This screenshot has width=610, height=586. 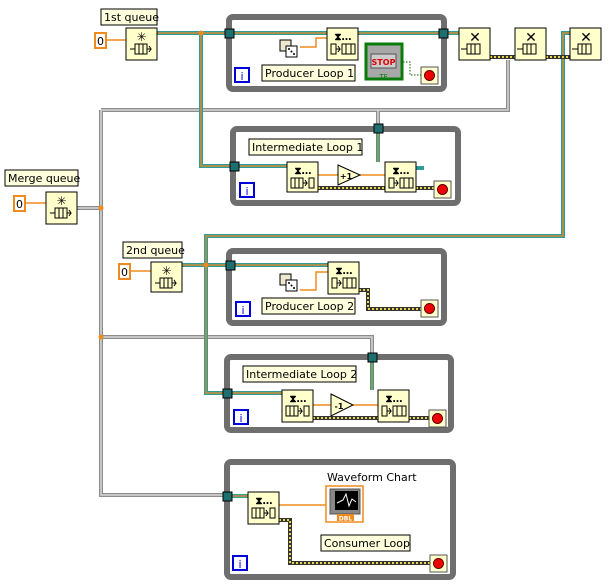 I want to click on consumer-loop: Waveform Chart DBL i Consumer Loop, so click(x=339, y=519).